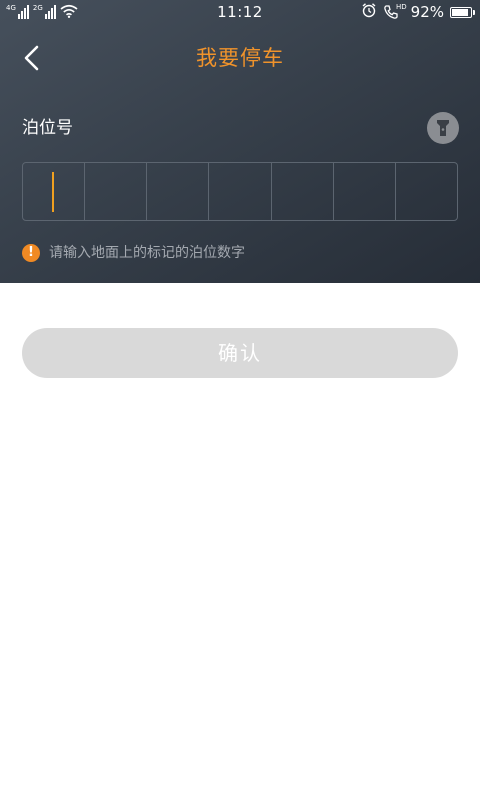  What do you see at coordinates (240, 58) in the screenshot?
I see `page-title: 我要停车` at bounding box center [240, 58].